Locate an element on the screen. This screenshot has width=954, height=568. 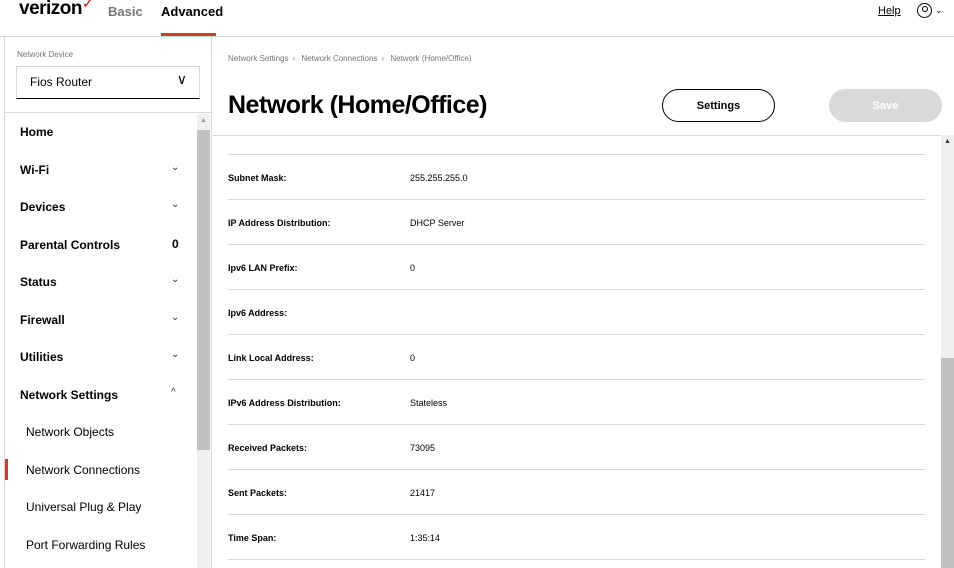
sidebar-item-network-connections: Network Connections is located at coordinates (100, 470).